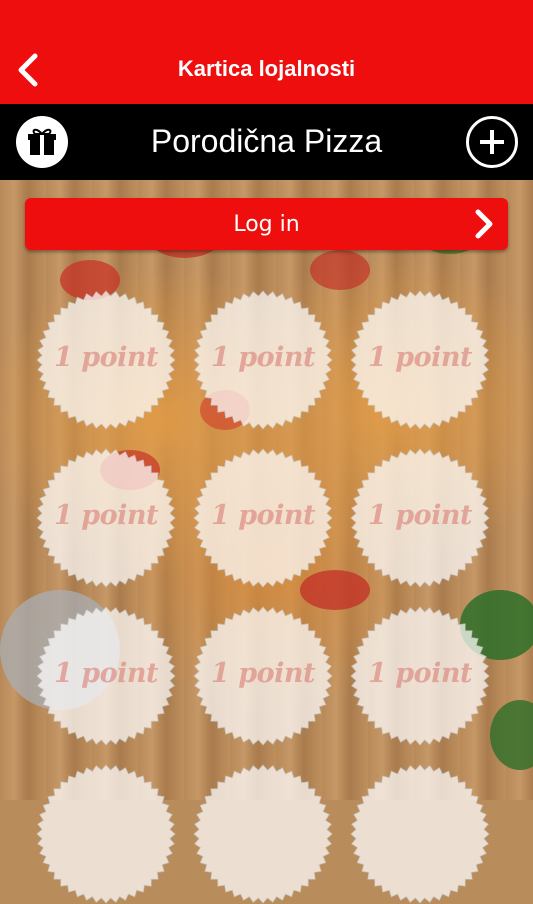 This screenshot has height=904, width=533. I want to click on stamp-2: 1 point, so click(263, 360).